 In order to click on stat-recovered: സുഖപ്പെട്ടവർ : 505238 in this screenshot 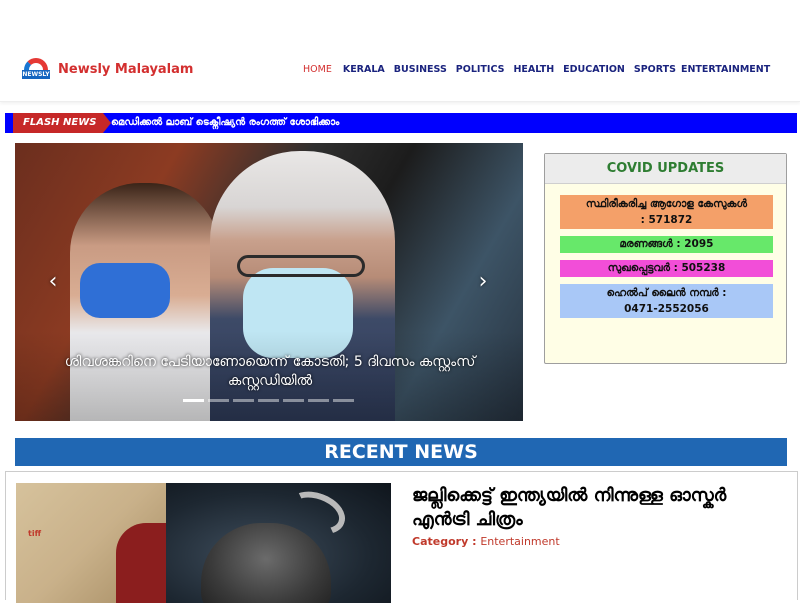, I will do `click(666, 268)`.